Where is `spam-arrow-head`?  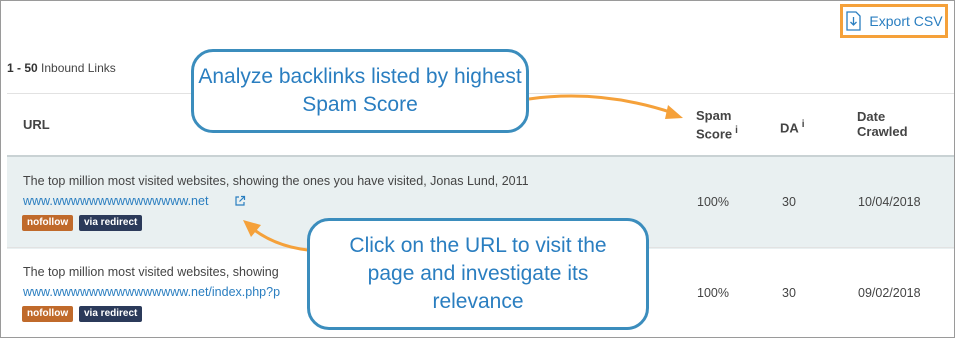
spam-arrow-head is located at coordinates (674, 112).